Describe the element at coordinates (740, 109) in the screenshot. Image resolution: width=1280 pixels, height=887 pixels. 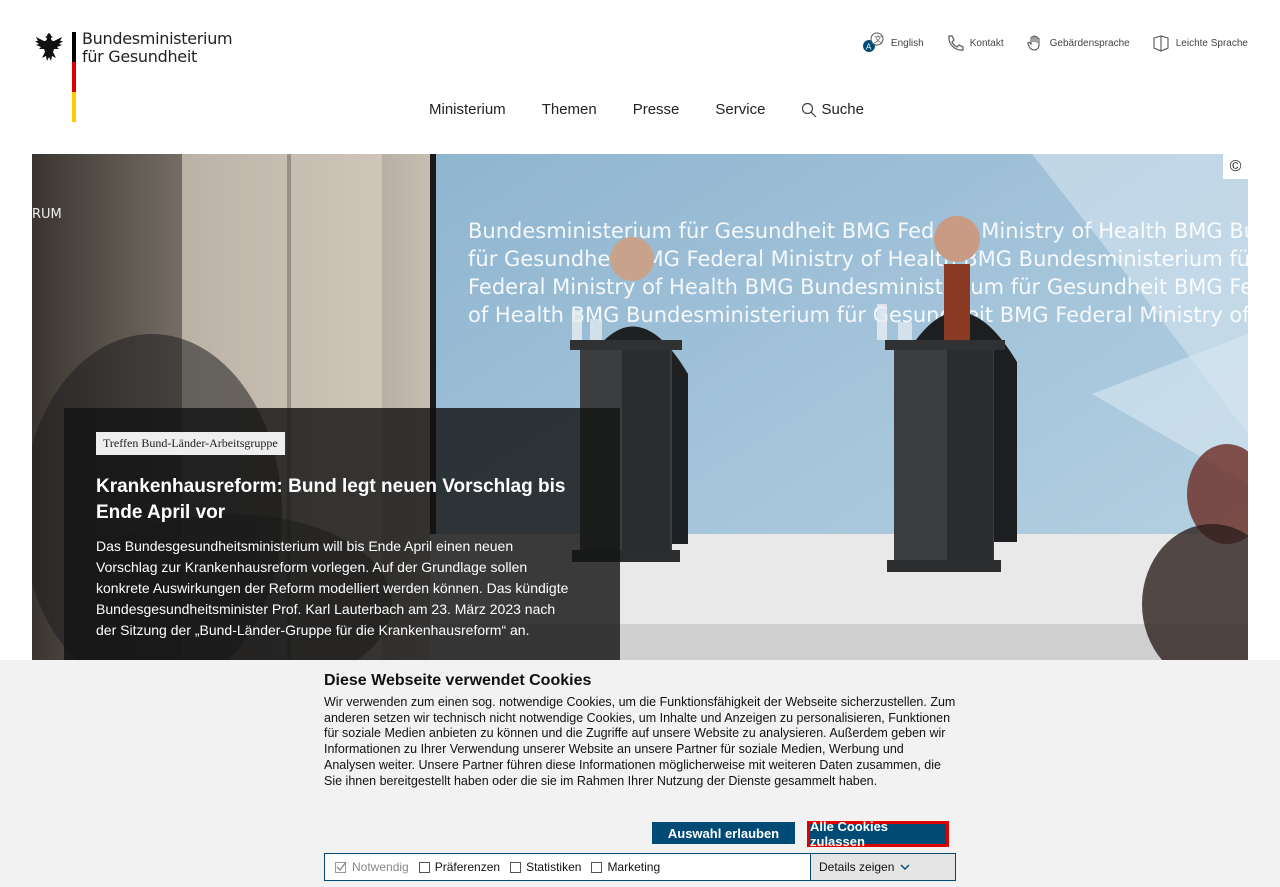
I see `nav-service: Service` at that location.